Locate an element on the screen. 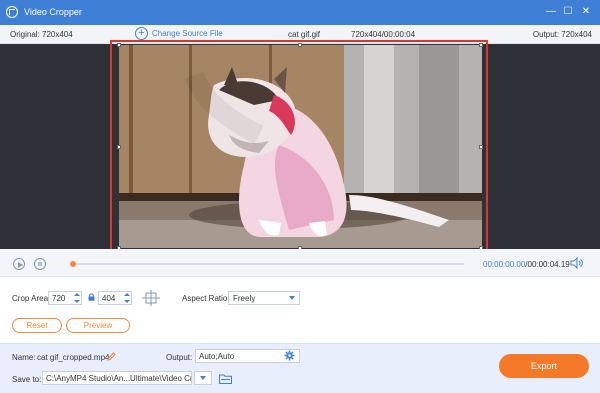 The height and width of the screenshot is (393, 600). crop-width-stepper is located at coordinates (77, 298).